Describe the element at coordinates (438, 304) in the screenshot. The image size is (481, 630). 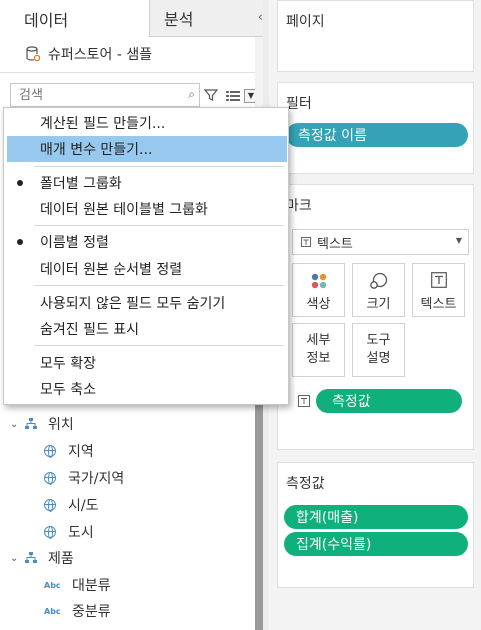
I see `text-label: 텍스트` at that location.